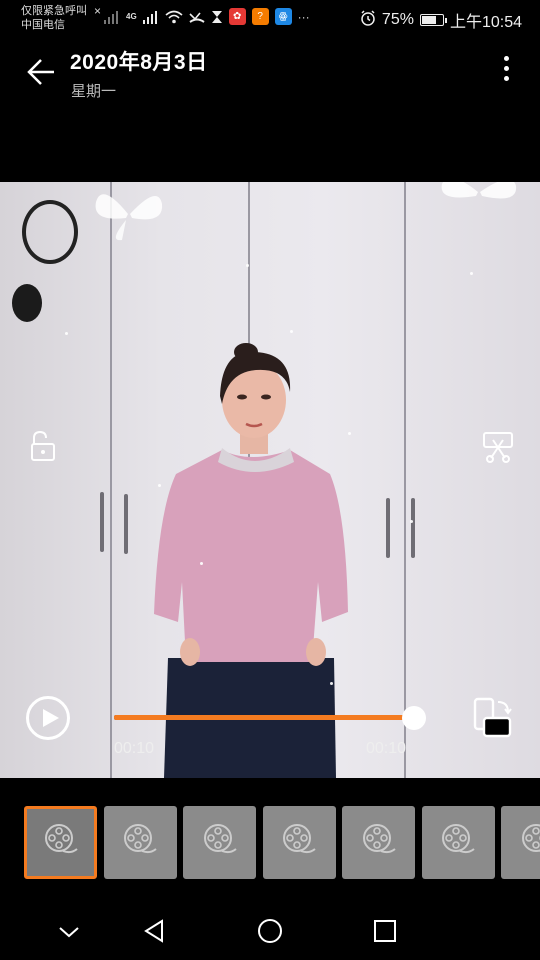  I want to click on back-arrow-icon, so click(42, 72).